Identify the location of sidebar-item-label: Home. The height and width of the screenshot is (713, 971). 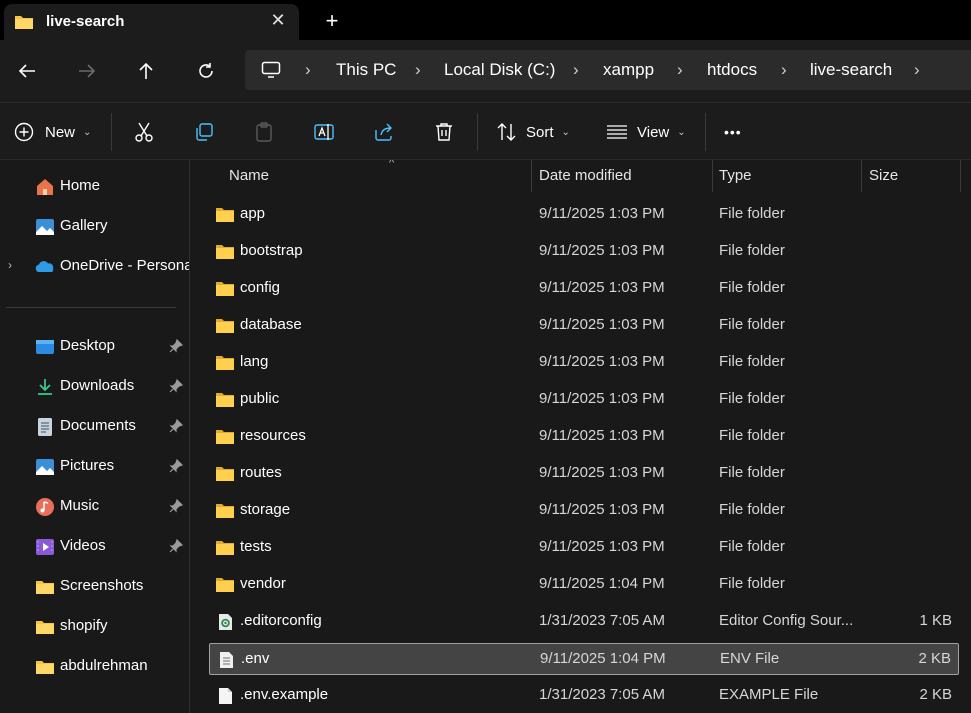
(80, 185).